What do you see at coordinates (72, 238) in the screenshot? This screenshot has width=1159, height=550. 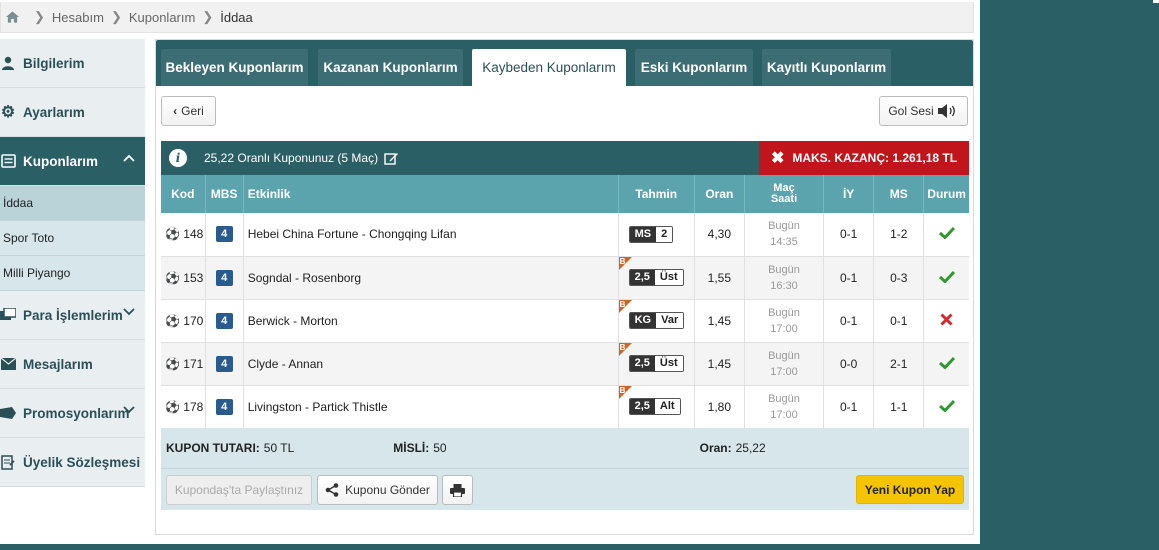 I see `sidebar-subitem-spor-toto: Spor Toto` at bounding box center [72, 238].